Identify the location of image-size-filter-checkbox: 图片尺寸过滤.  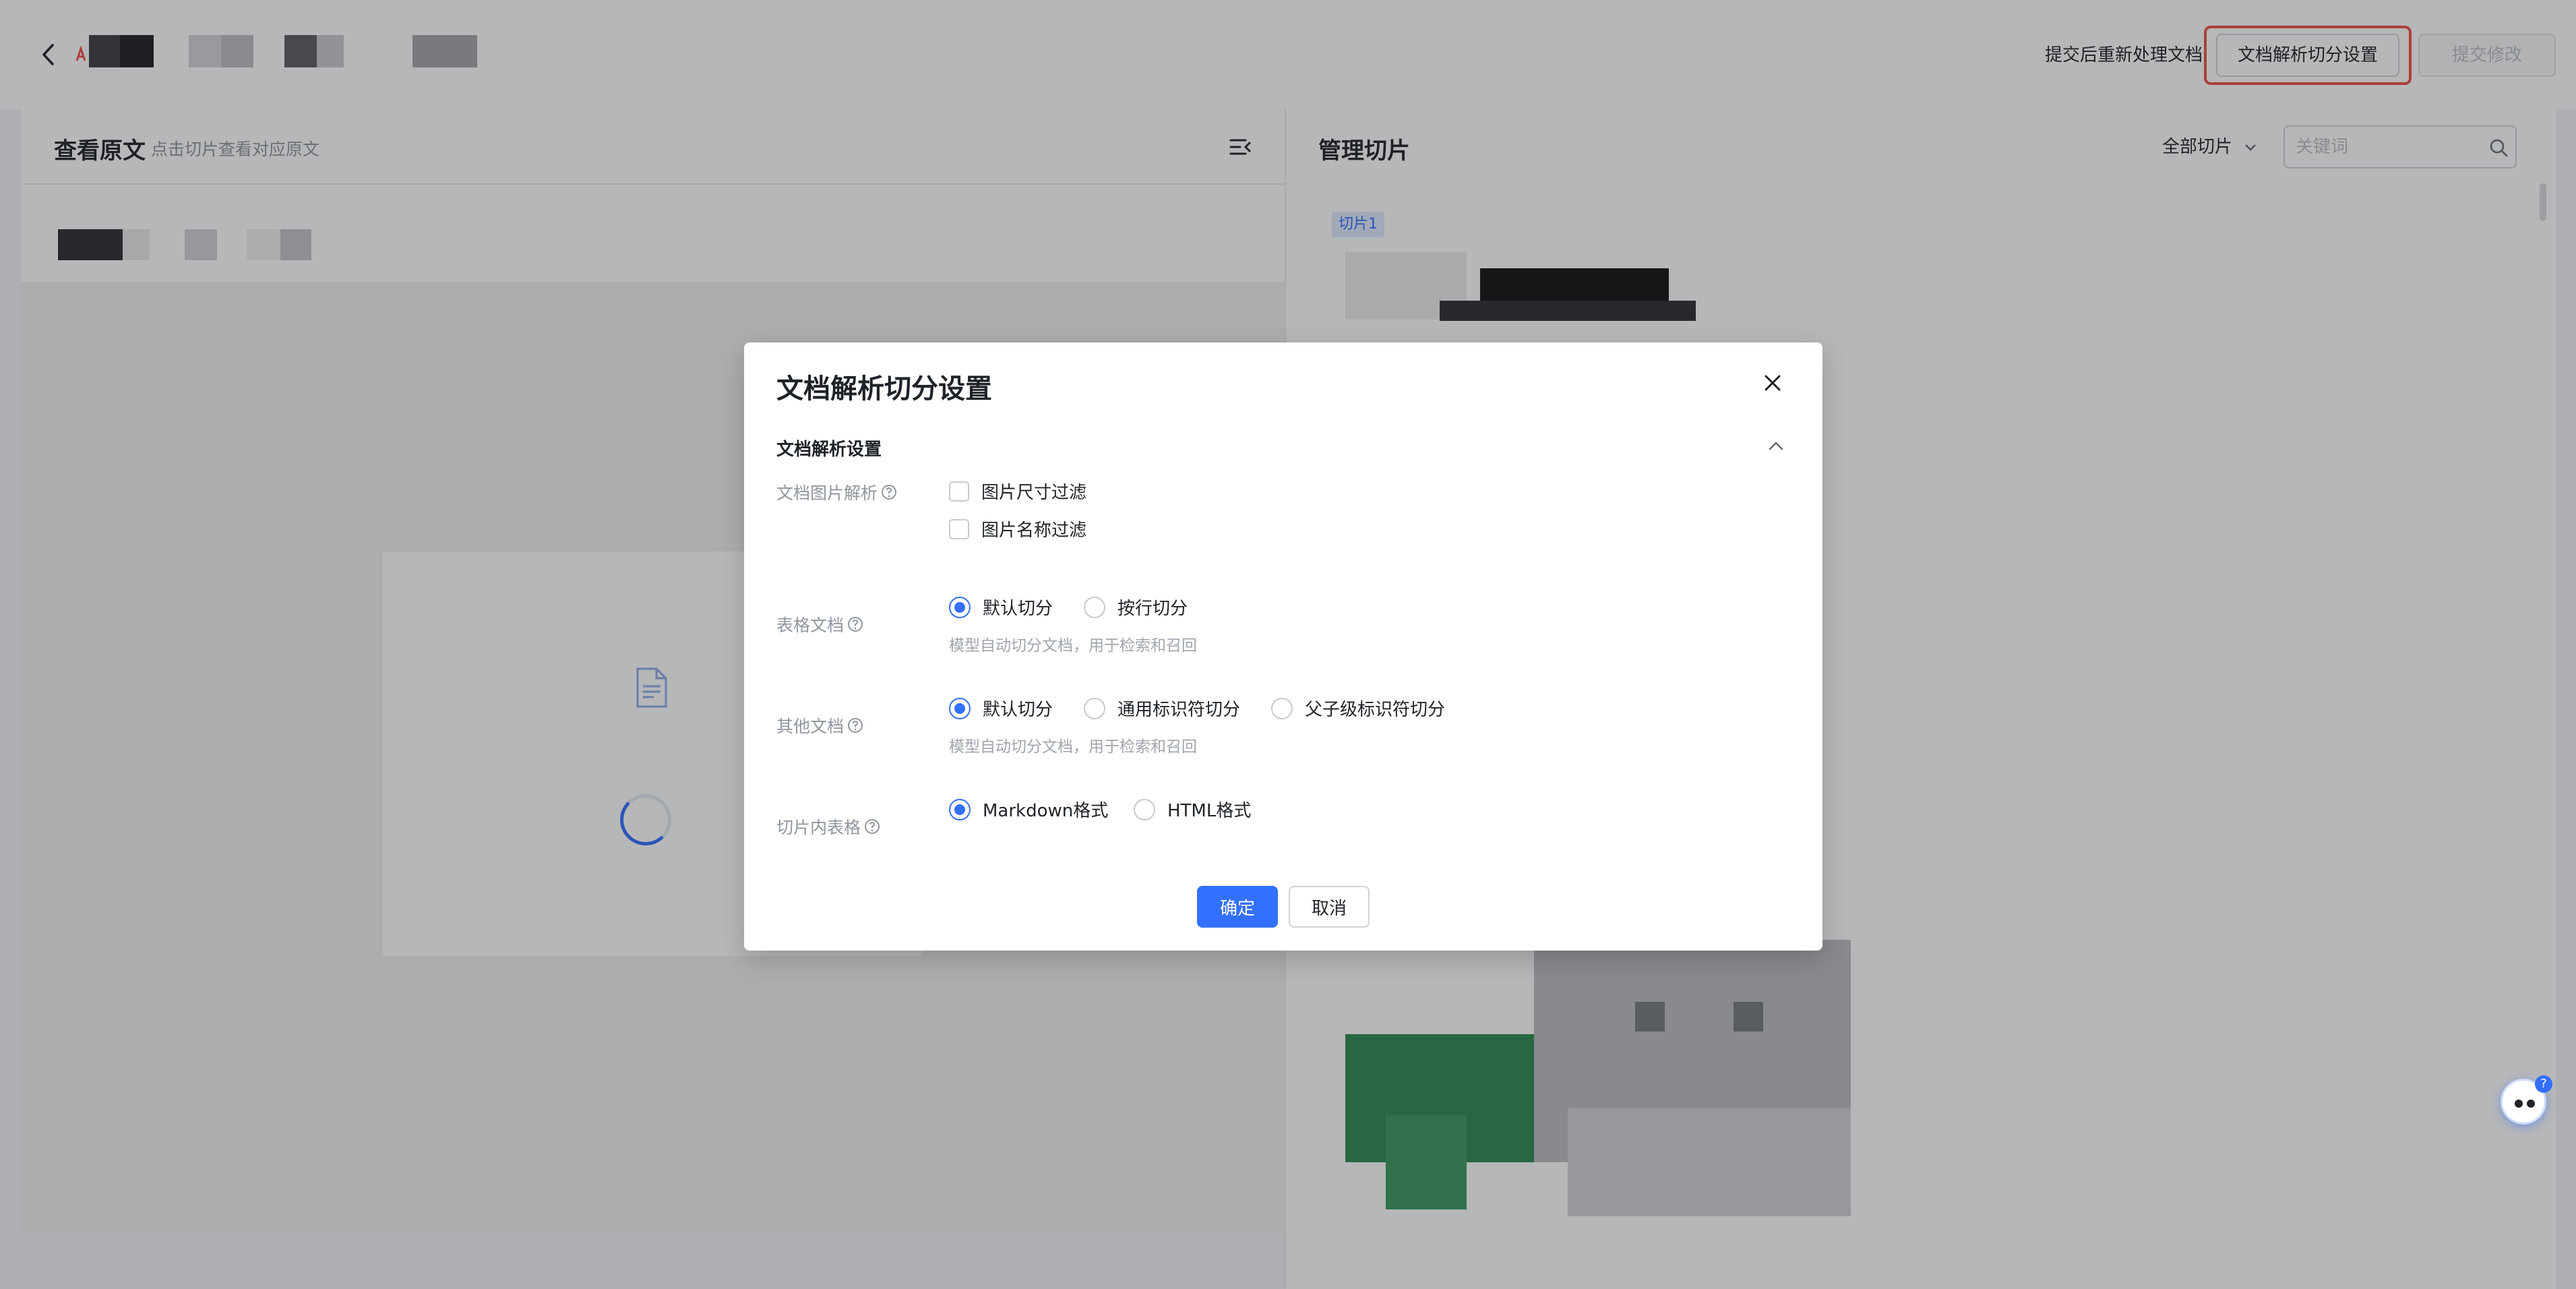
(1018, 491).